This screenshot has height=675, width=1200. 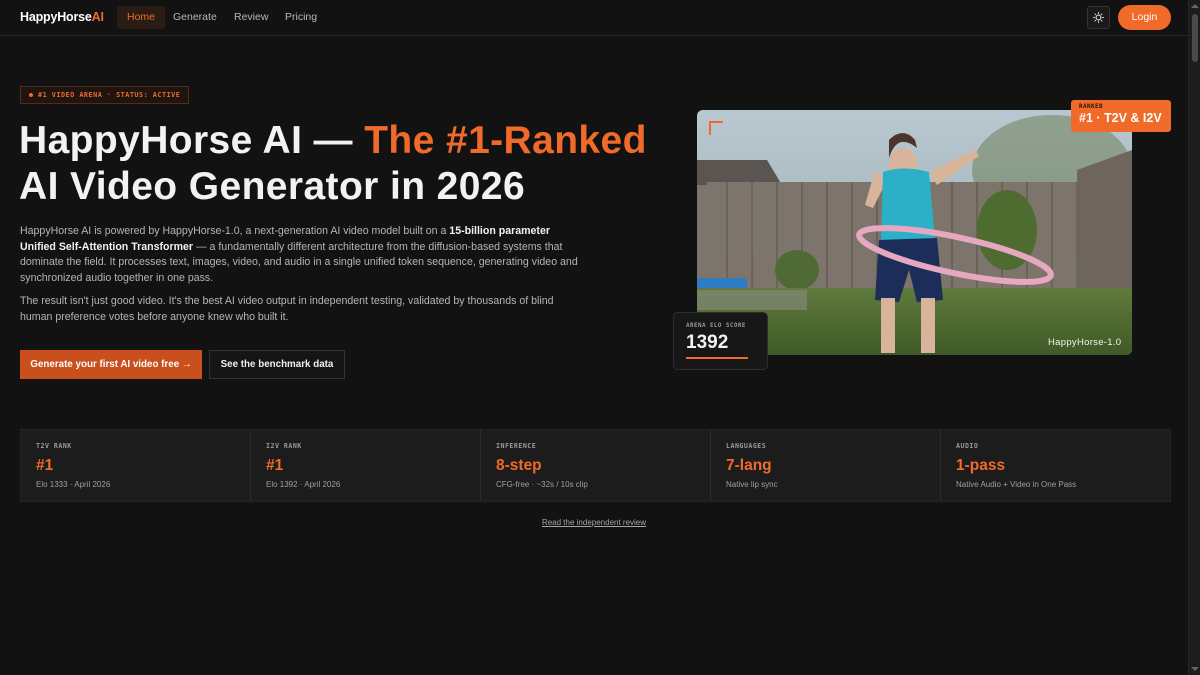 I want to click on elo-score-card: ARENA ELO SCORE 1392, so click(x=720, y=341).